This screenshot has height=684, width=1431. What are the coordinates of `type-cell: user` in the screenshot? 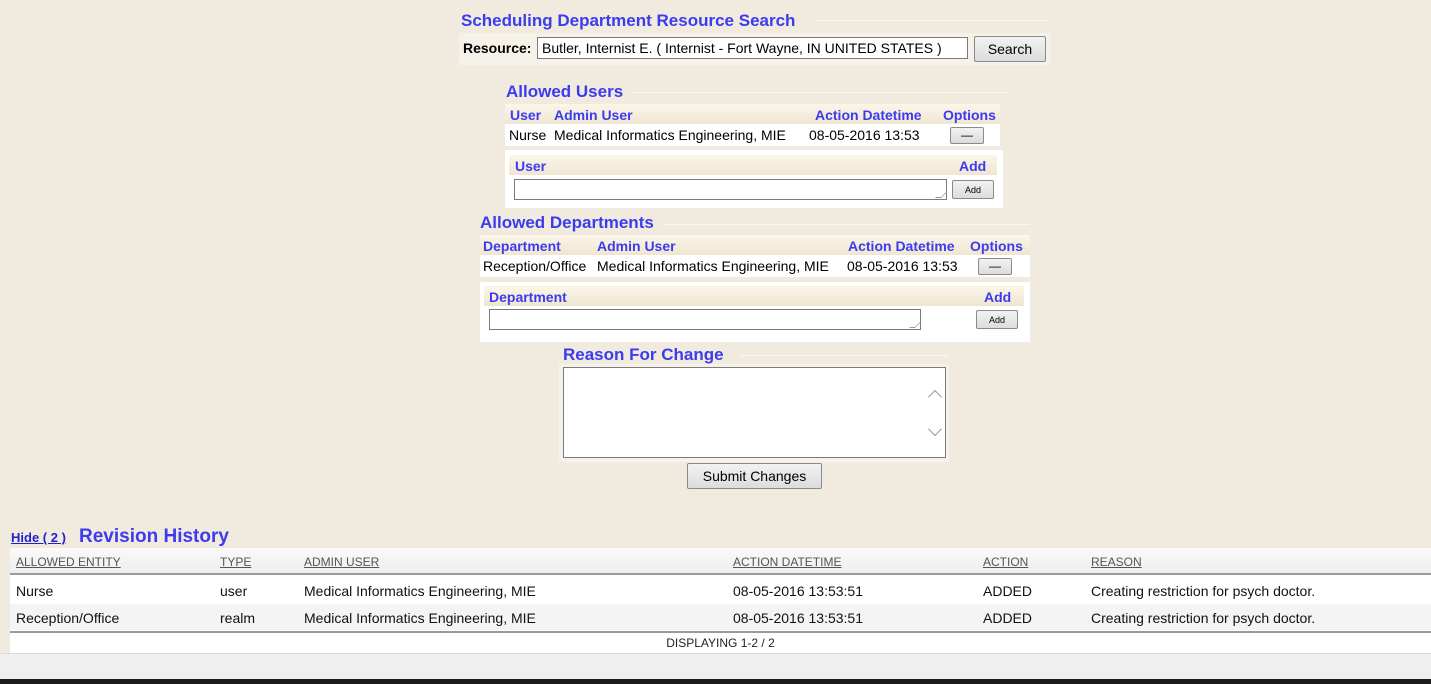 It's located at (234, 591).